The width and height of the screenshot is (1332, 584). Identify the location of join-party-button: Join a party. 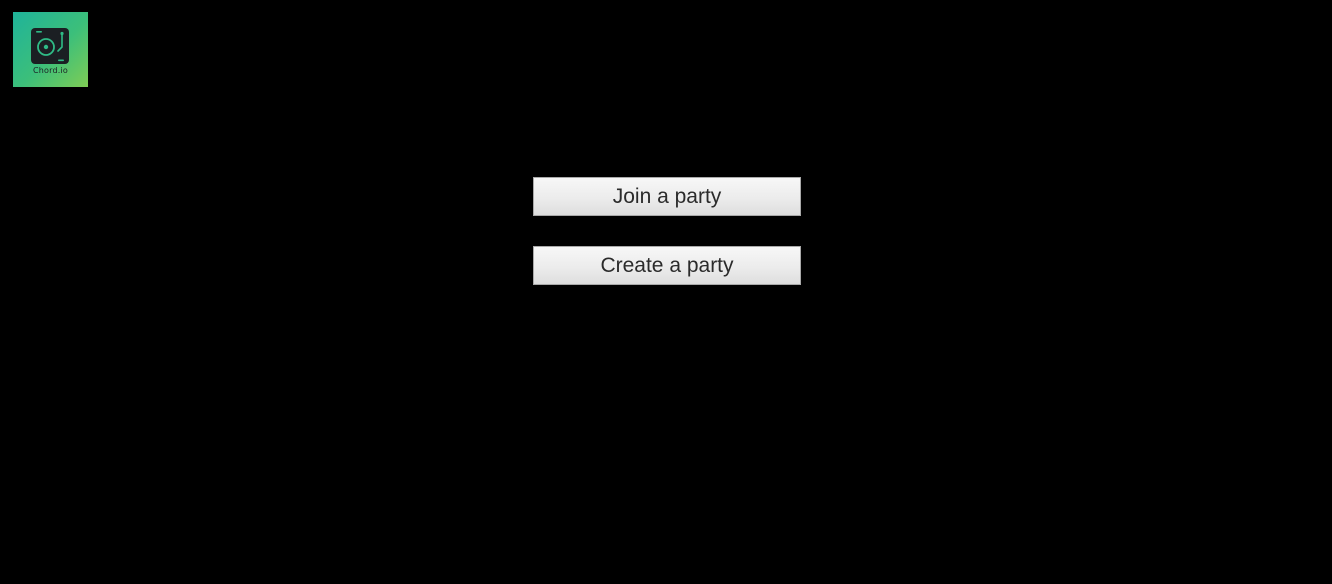
(667, 196).